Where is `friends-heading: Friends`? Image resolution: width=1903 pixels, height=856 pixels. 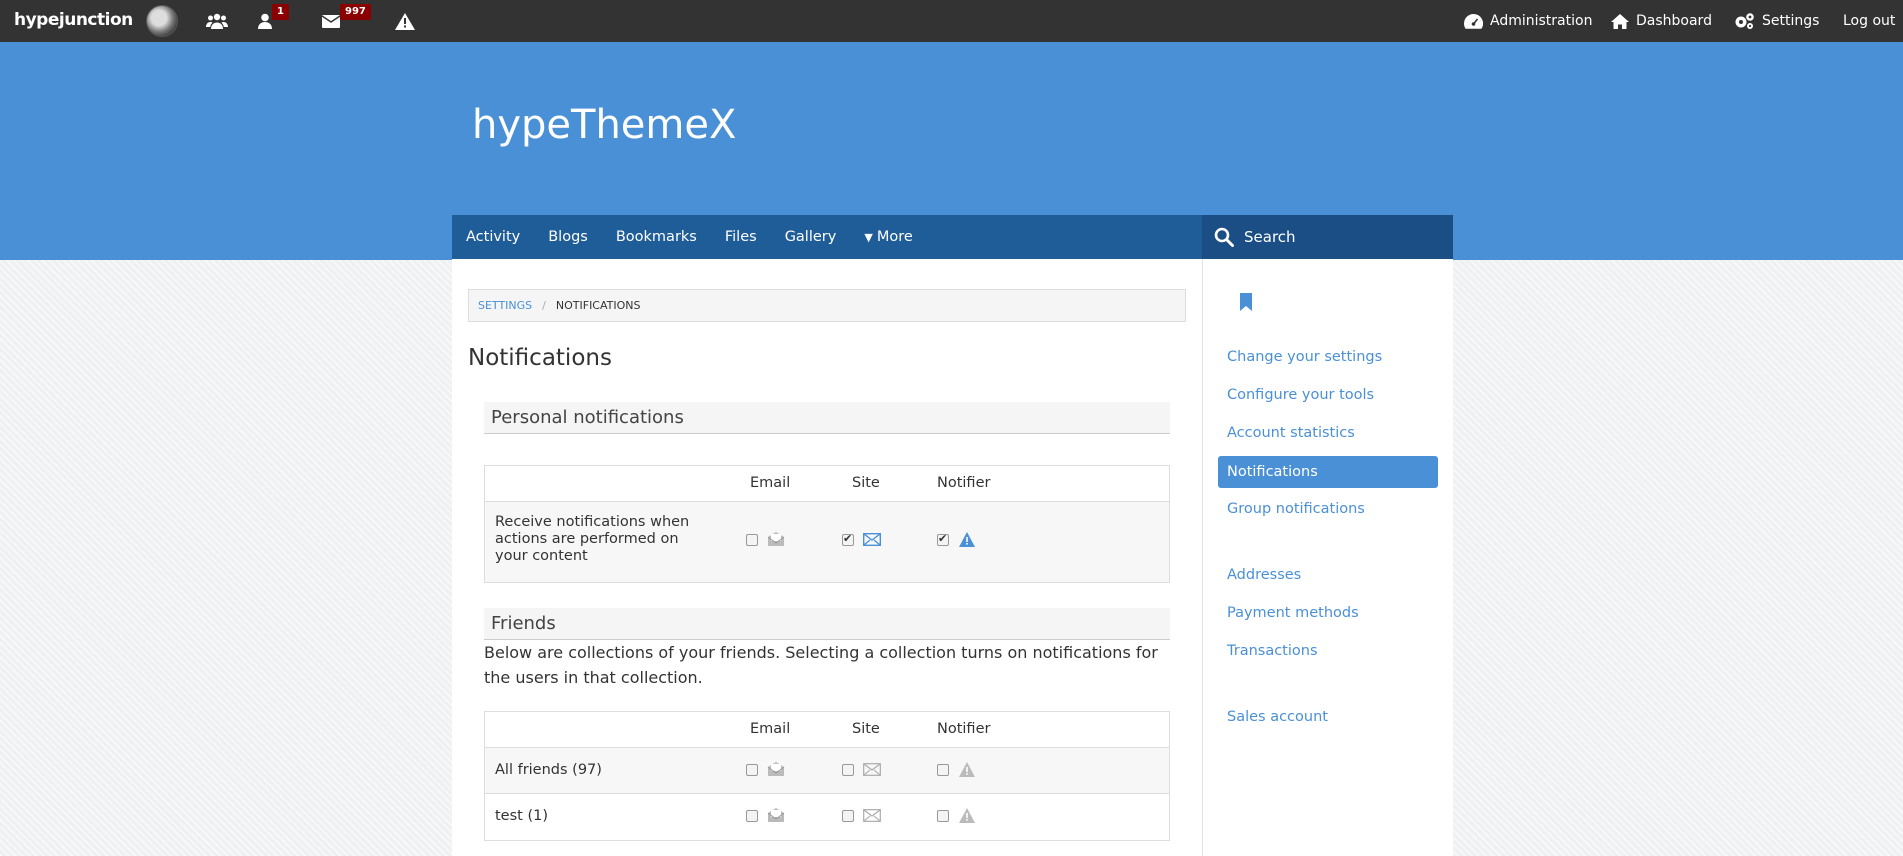
friends-heading: Friends is located at coordinates (827, 624).